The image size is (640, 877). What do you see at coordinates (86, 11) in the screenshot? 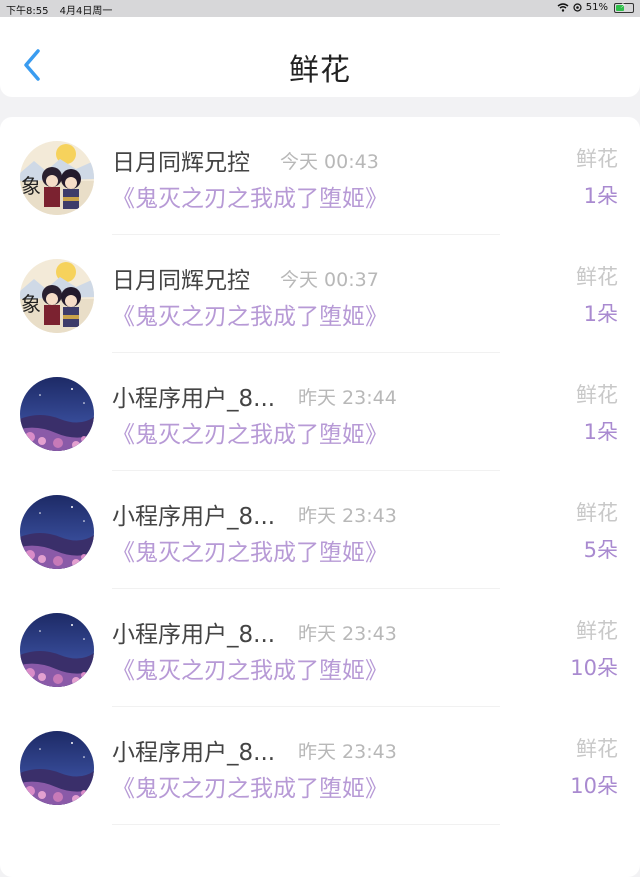
I see `status-date: 4月4日周一` at bounding box center [86, 11].